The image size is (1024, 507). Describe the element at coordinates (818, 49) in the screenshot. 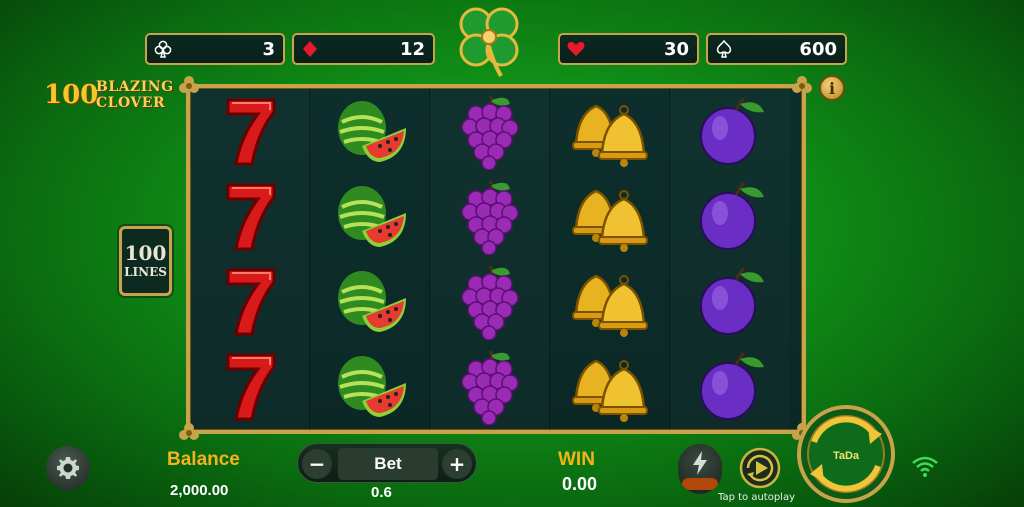

I see `jackpot-spade-value: 600` at that location.